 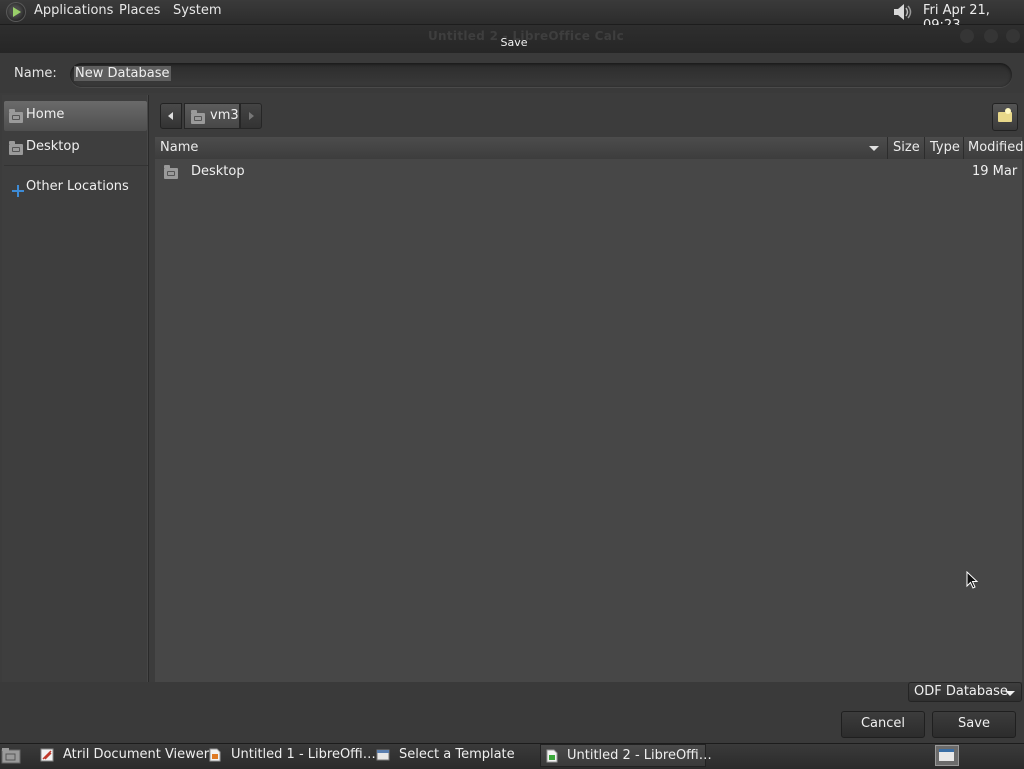 What do you see at coordinates (75, 116) in the screenshot?
I see `sidebar-item-home: Home` at bounding box center [75, 116].